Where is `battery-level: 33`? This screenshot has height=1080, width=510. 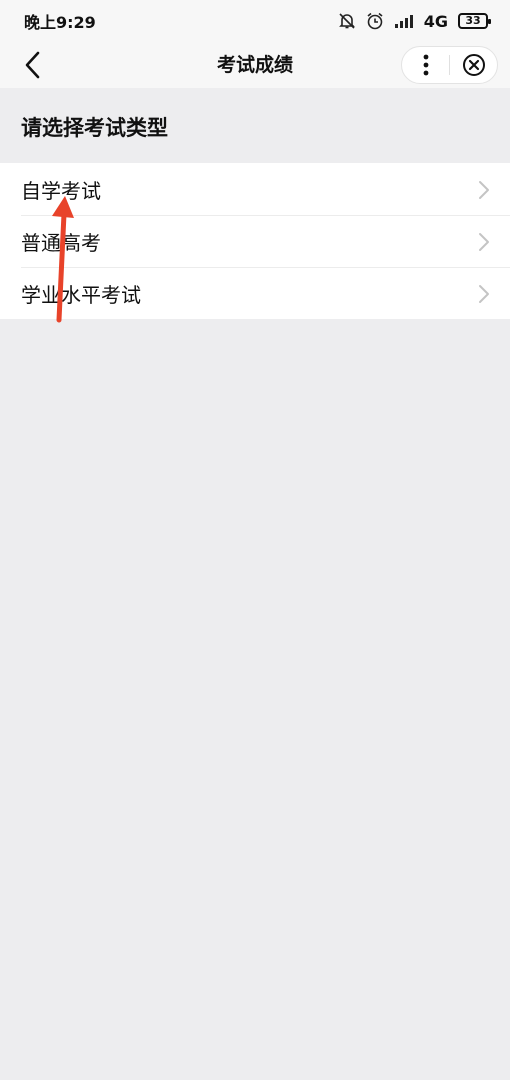 battery-level: 33 is located at coordinates (473, 20).